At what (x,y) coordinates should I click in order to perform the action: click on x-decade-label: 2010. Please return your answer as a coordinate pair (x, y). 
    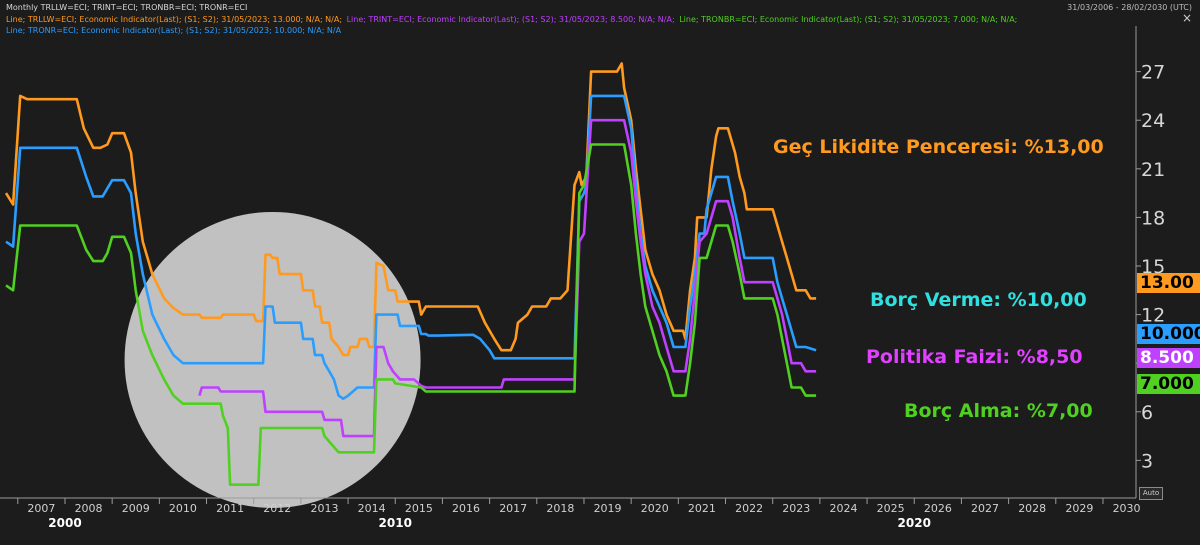
    Looking at the image, I should click on (395, 523).